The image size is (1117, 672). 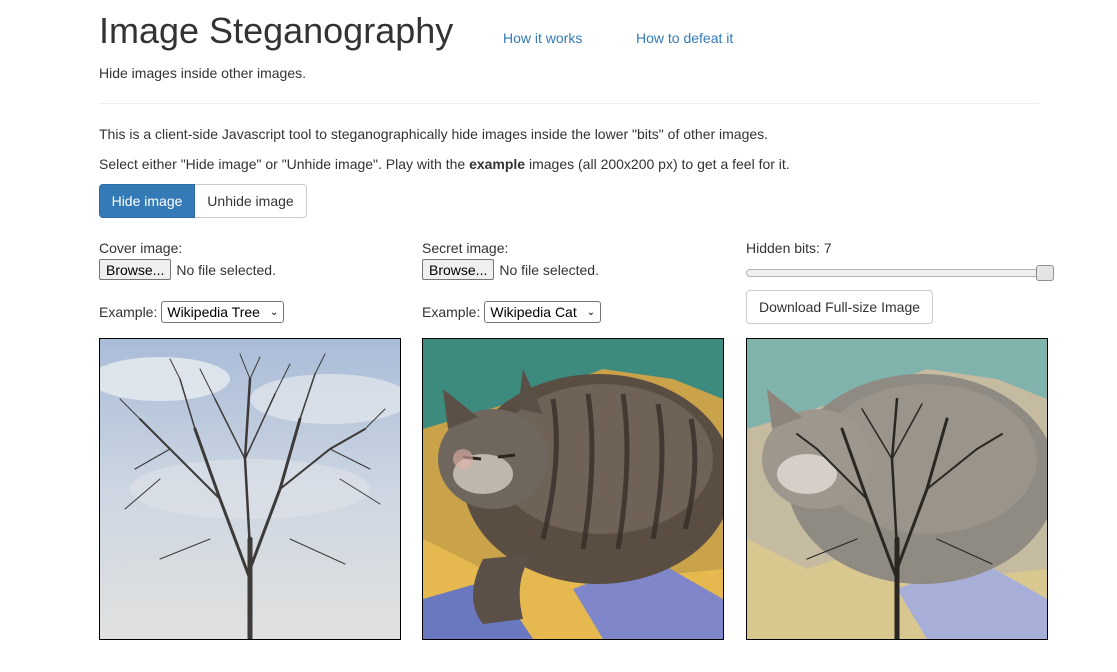 What do you see at coordinates (896, 273) in the screenshot?
I see `slider-track` at bounding box center [896, 273].